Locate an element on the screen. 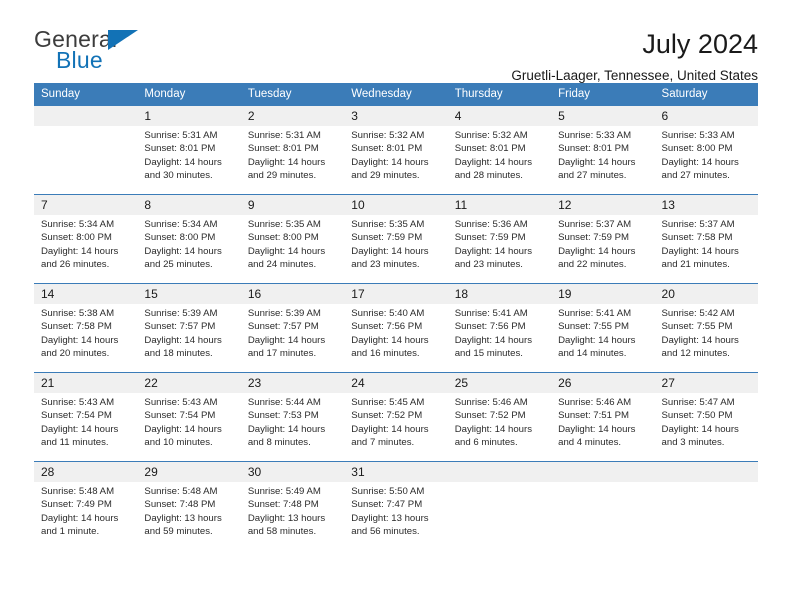 The height and width of the screenshot is (612, 792). day-info-line: Sunrise: 5:31 AM is located at coordinates (181, 135).